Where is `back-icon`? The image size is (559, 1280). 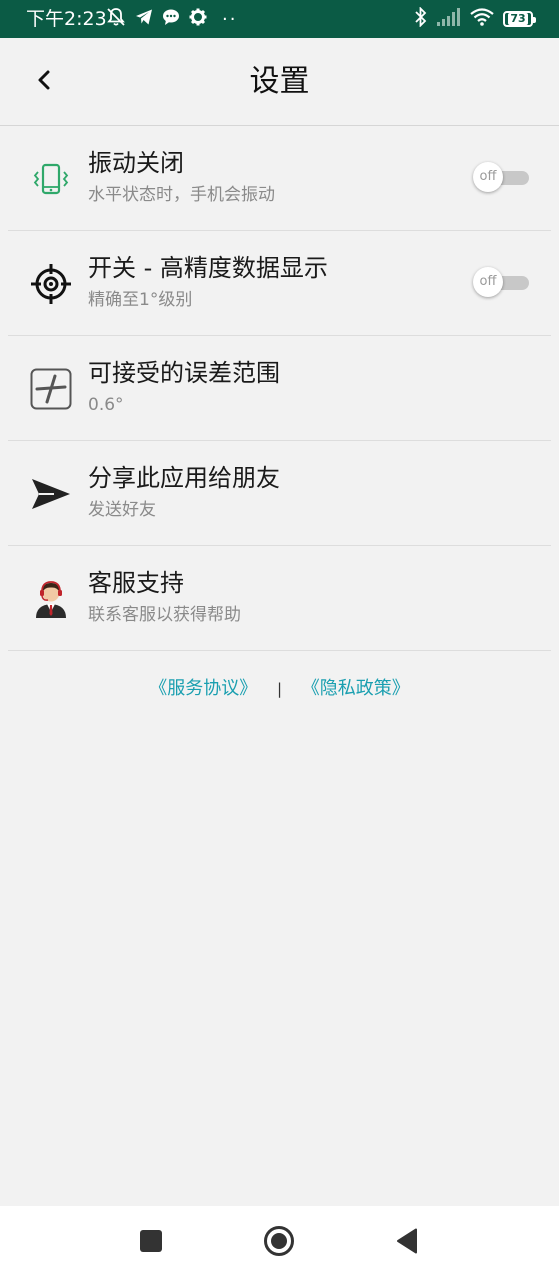
back-icon is located at coordinates (407, 1243).